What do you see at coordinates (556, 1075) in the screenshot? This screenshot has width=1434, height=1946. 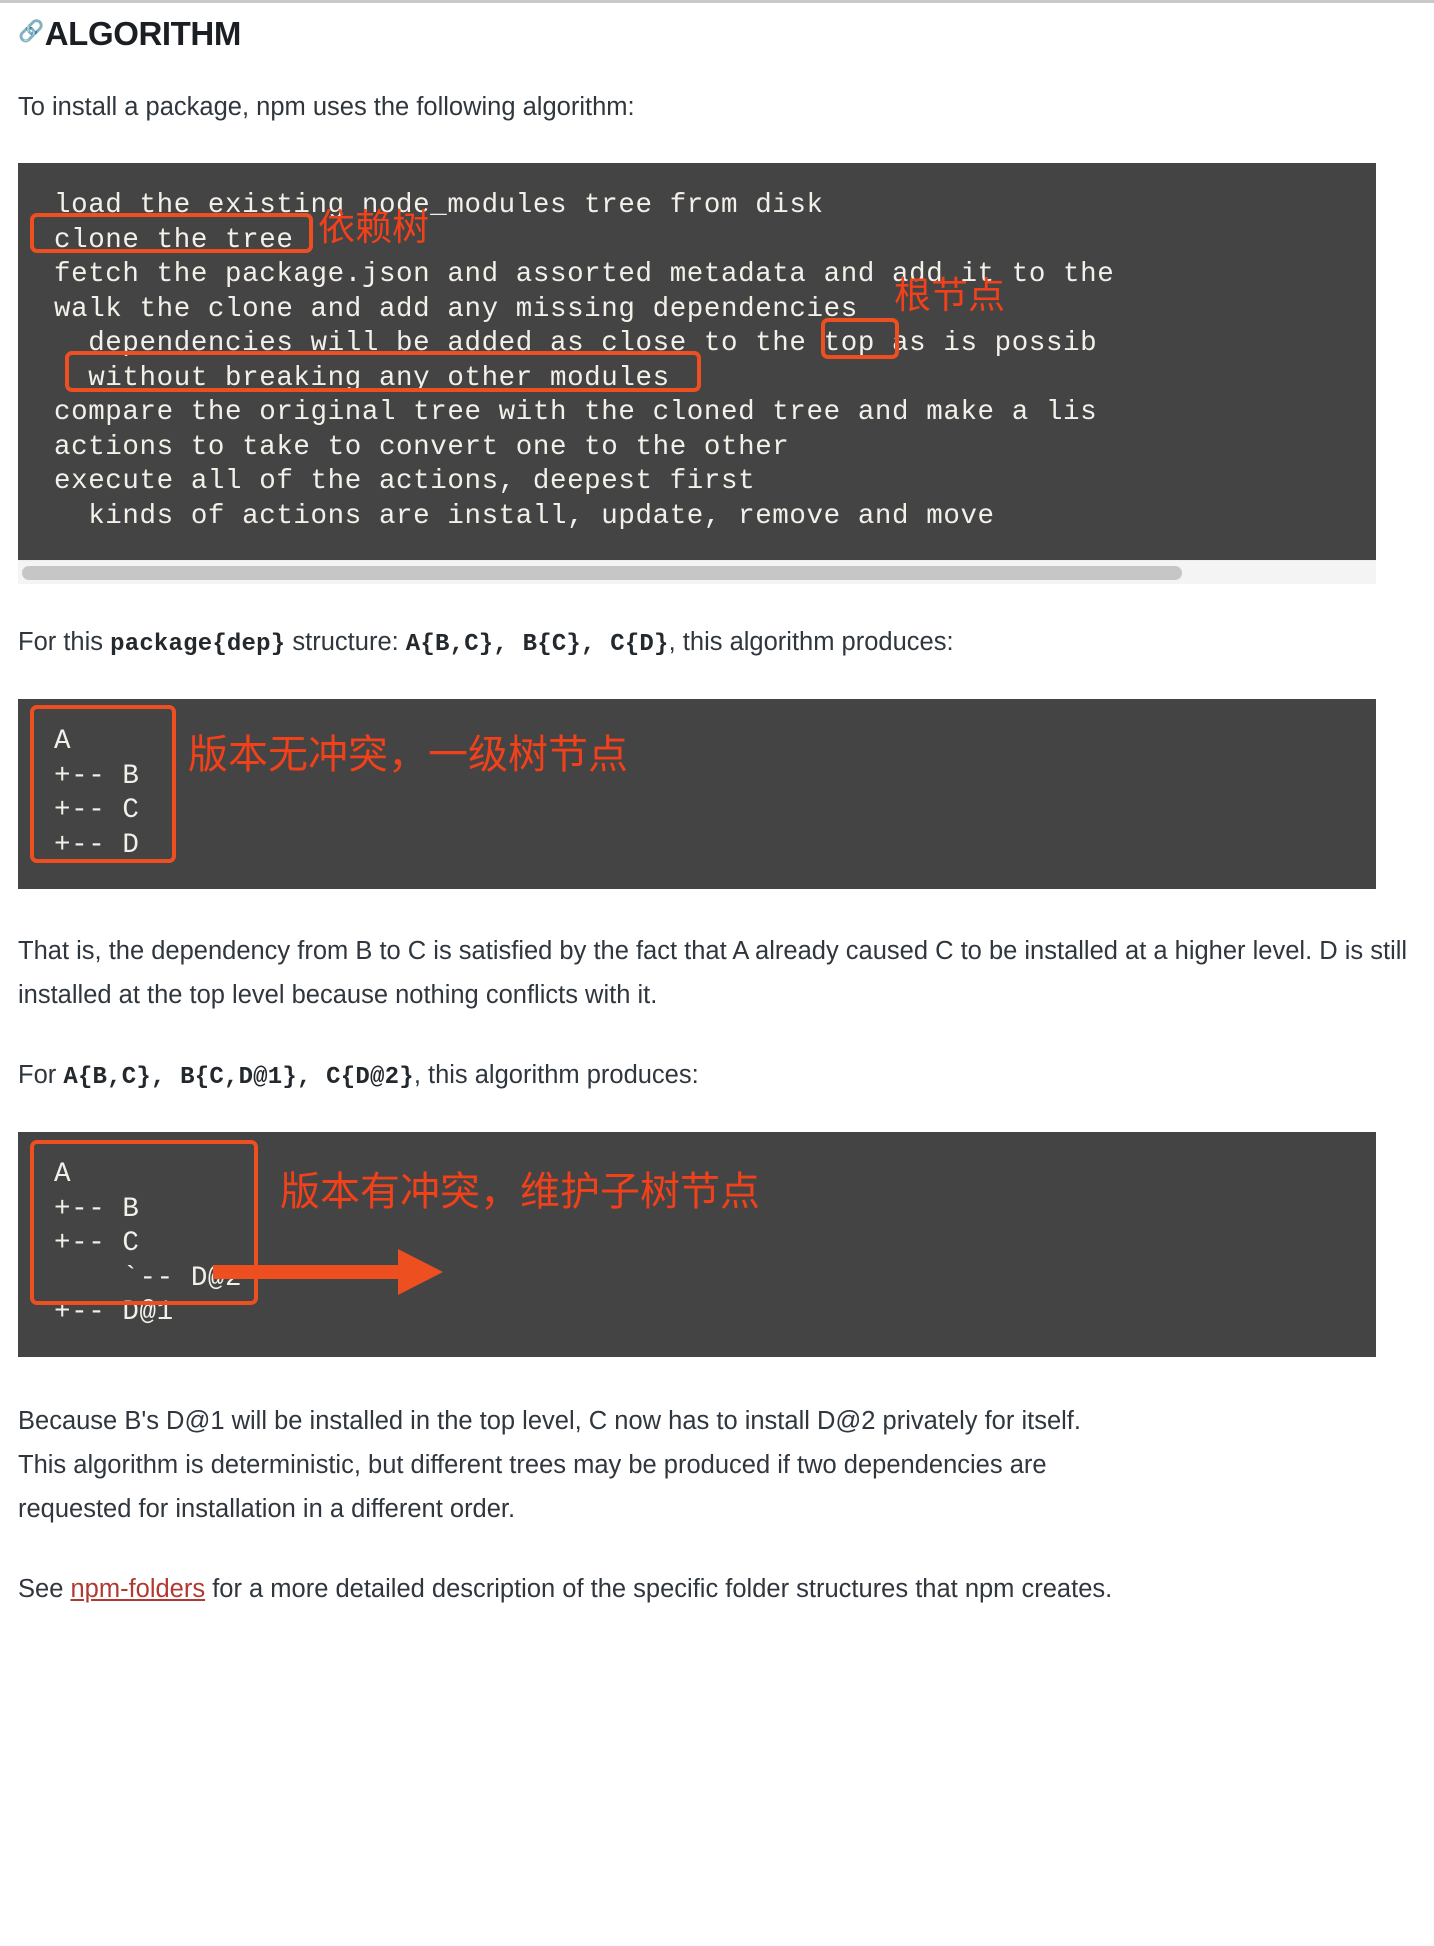 I see `conflict-suffix: , this algorithm produces:` at bounding box center [556, 1075].